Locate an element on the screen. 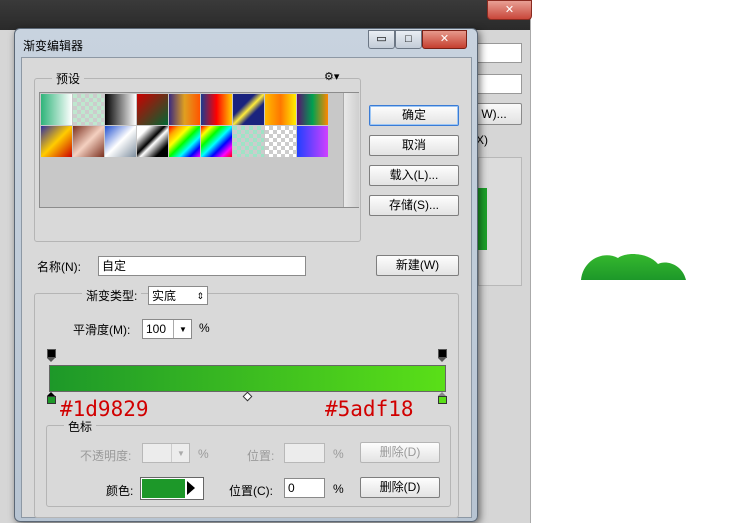  smoothness-unit: % is located at coordinates (204, 328).